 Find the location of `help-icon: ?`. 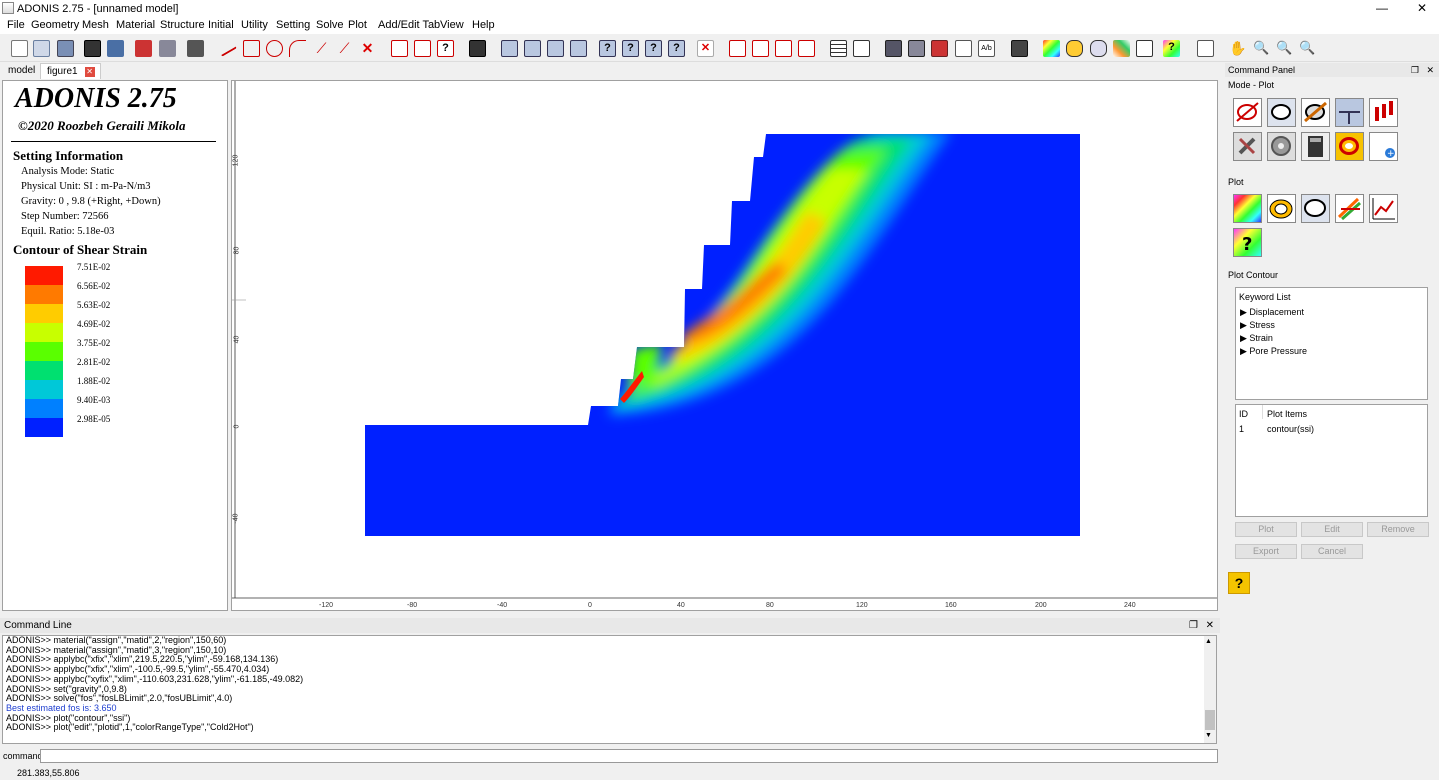

help-icon: ? is located at coordinates (1239, 583).